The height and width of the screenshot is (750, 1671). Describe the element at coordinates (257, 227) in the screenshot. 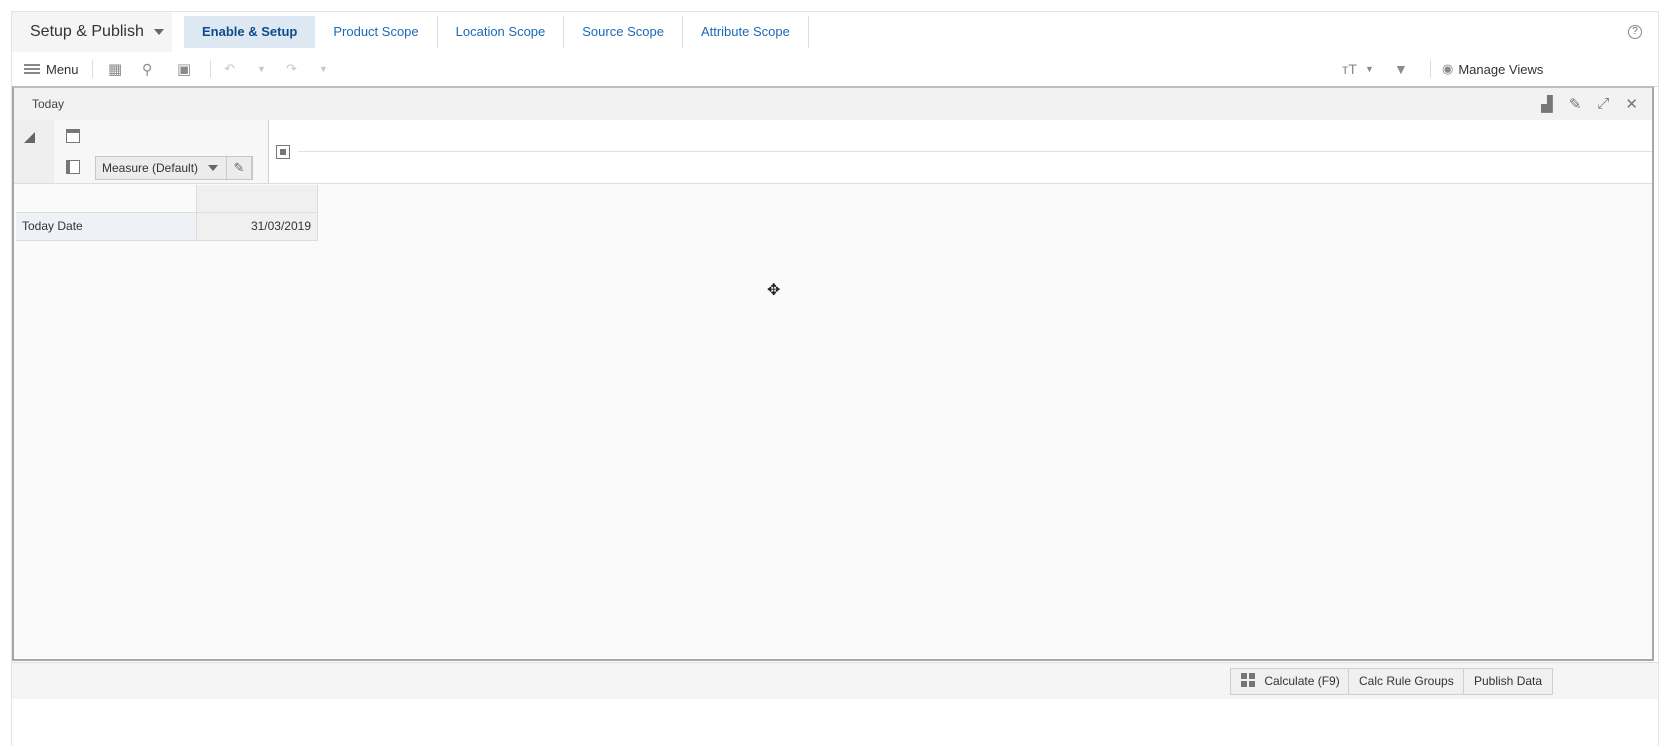

I see `grid-cell: 31/03/2019` at that location.